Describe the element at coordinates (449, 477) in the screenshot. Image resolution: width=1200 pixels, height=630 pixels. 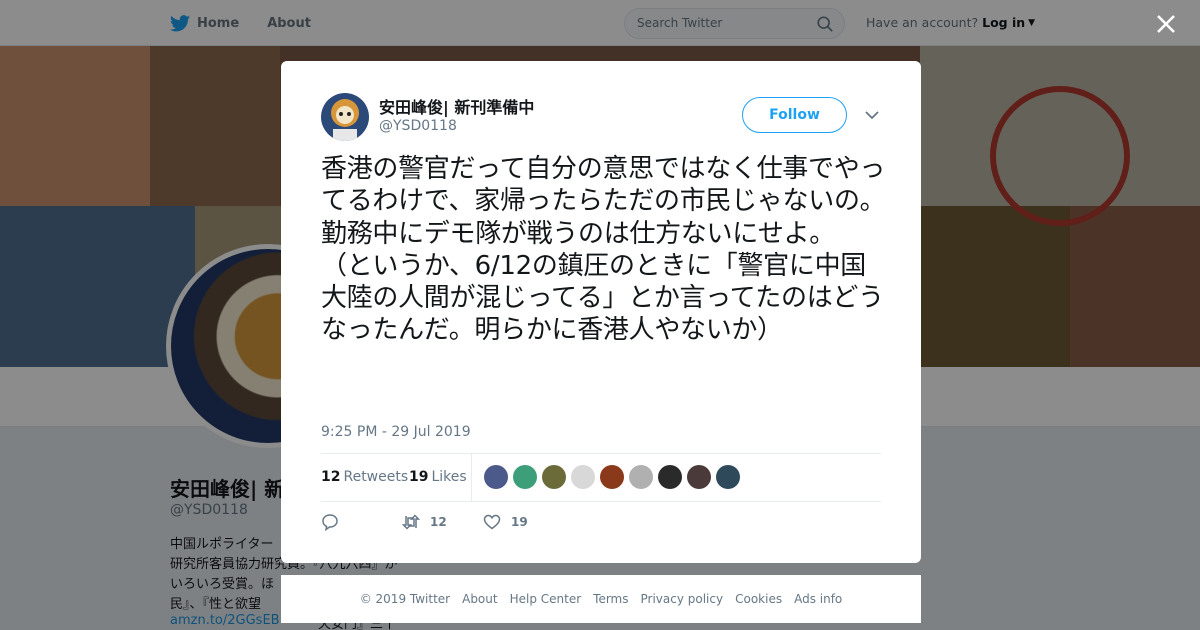
I see `likes-label: Likes` at that location.